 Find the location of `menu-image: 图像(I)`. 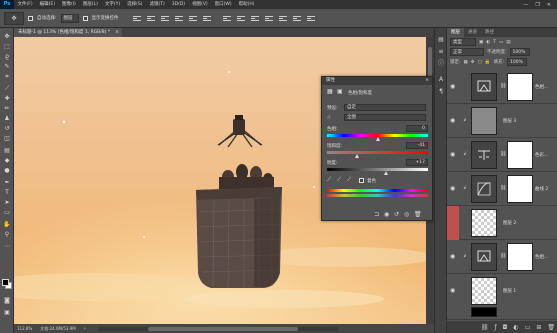

menu-image: 图像(I) is located at coordinates (68, 4).